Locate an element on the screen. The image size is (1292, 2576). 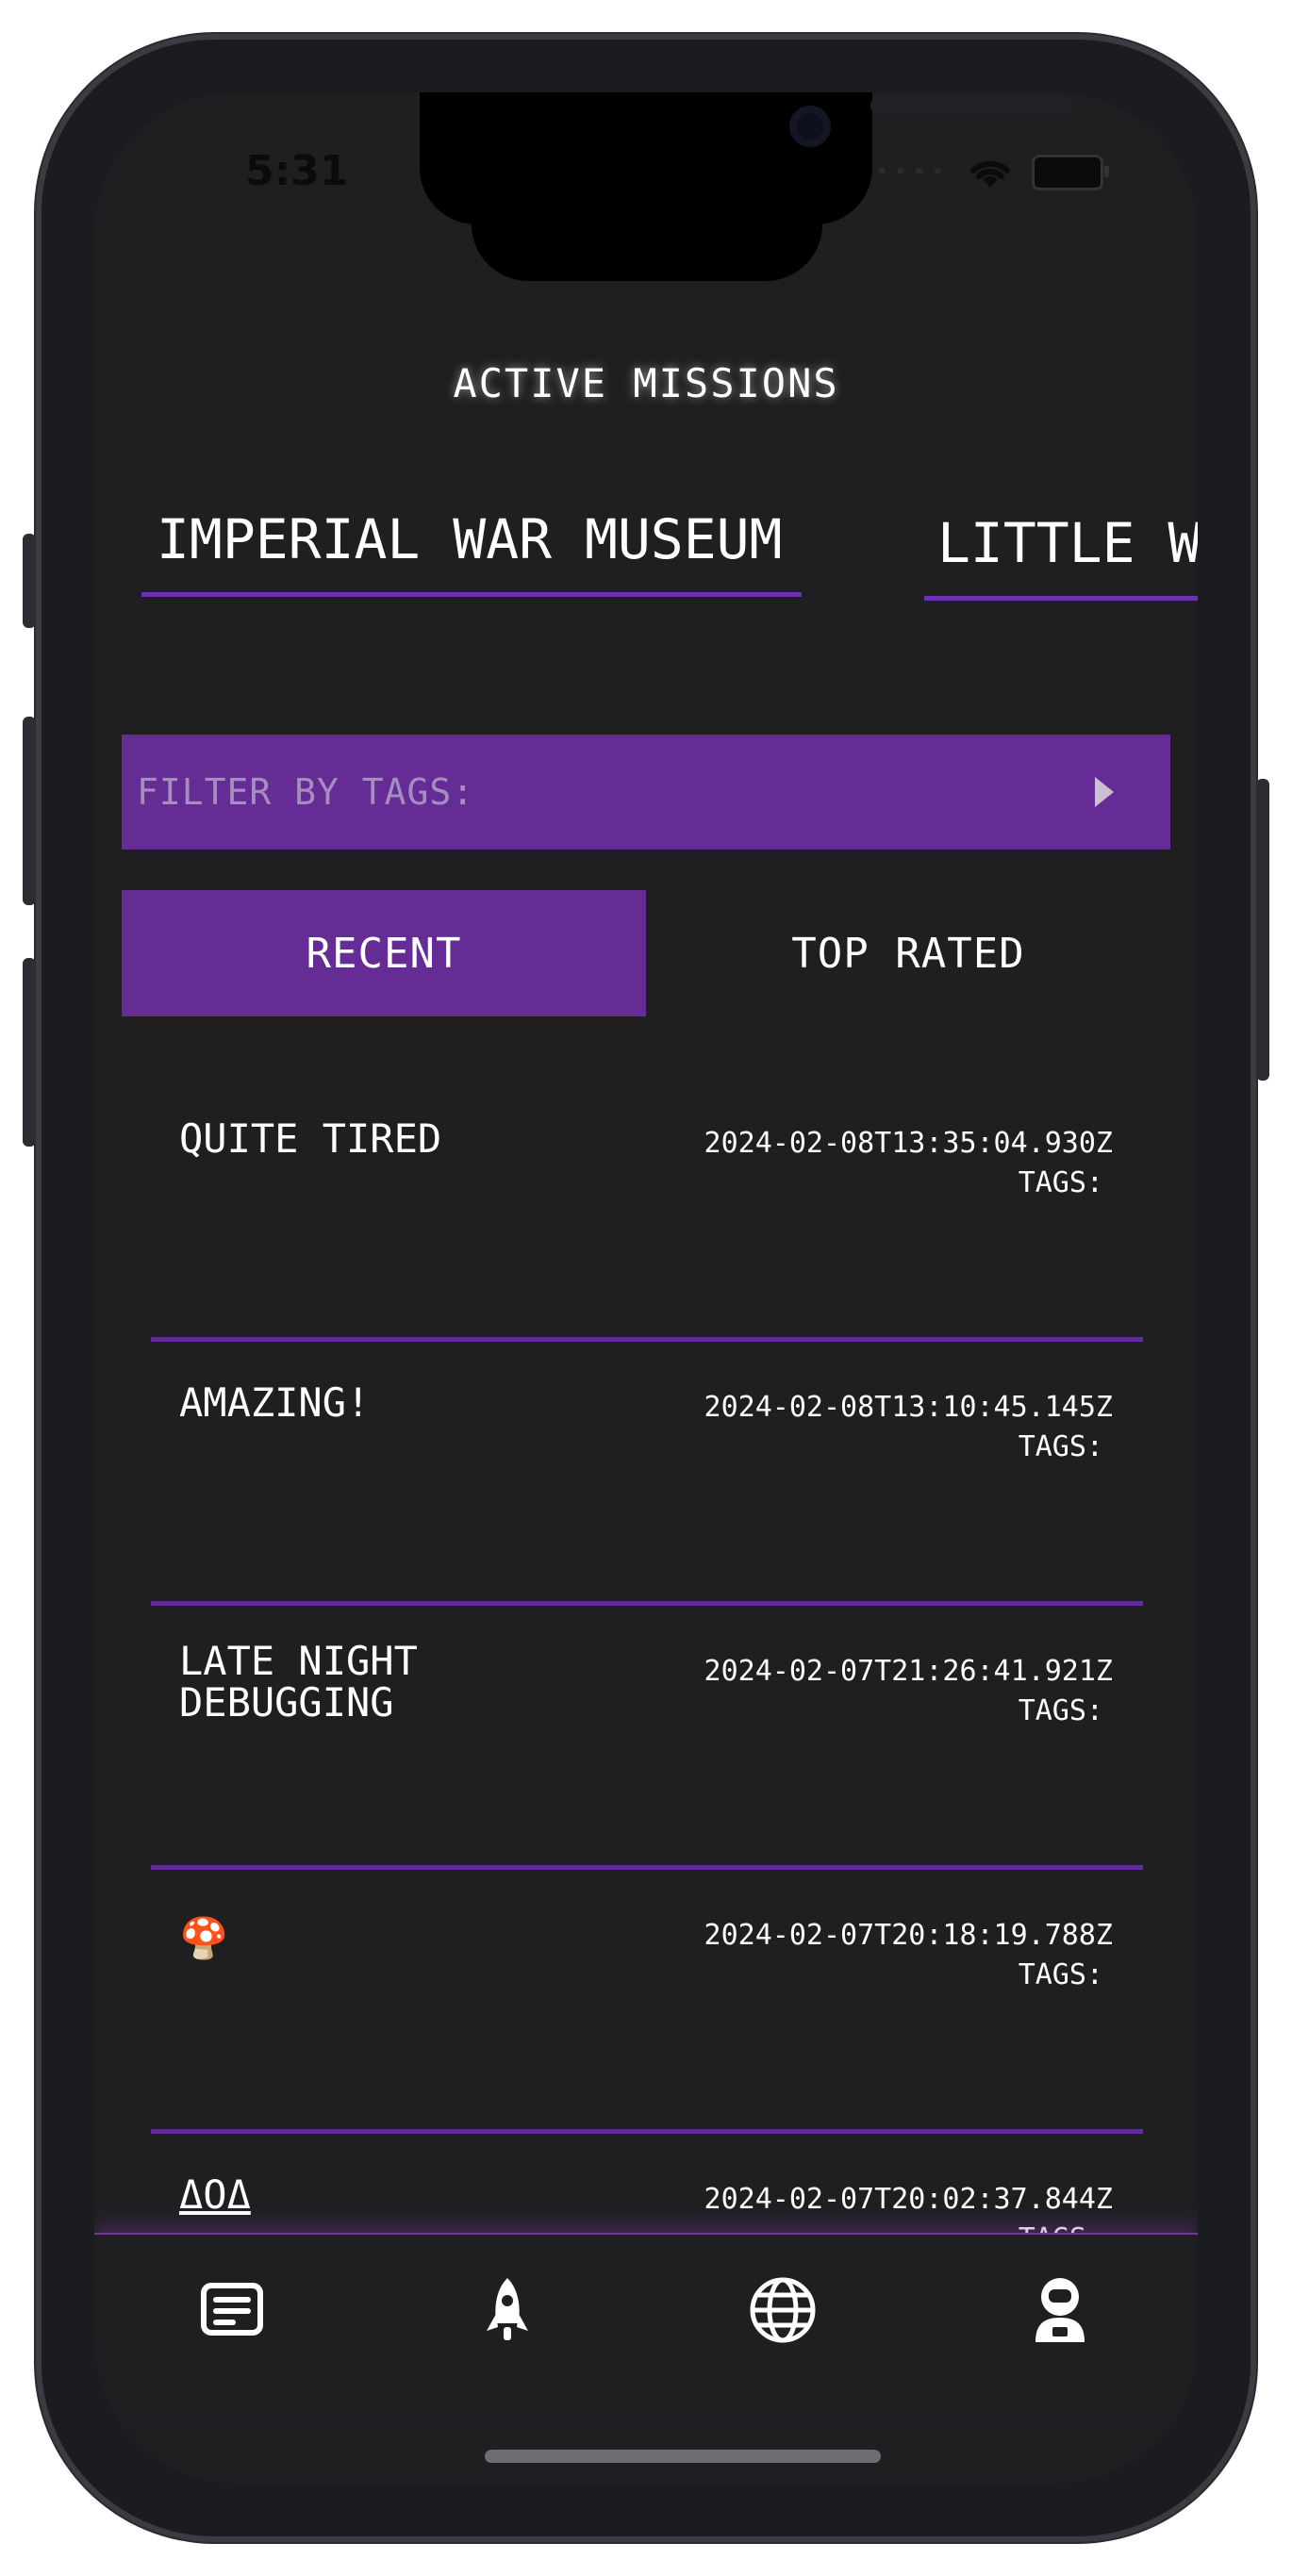
mission-tab-label: LITTLE W is located at coordinates (1067, 543).